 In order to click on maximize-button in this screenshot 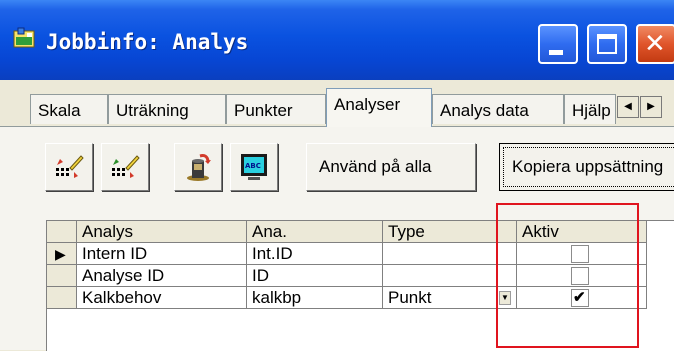, I will do `click(607, 44)`.